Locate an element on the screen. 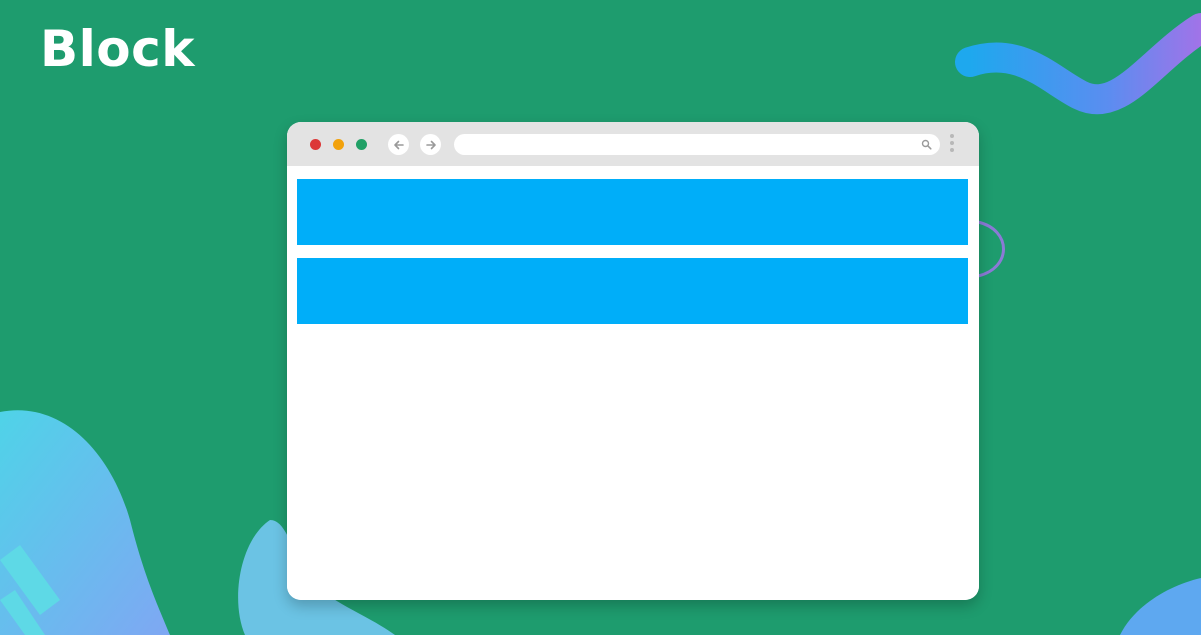 The height and width of the screenshot is (635, 1201). maximize-dot is located at coordinates (361, 144).